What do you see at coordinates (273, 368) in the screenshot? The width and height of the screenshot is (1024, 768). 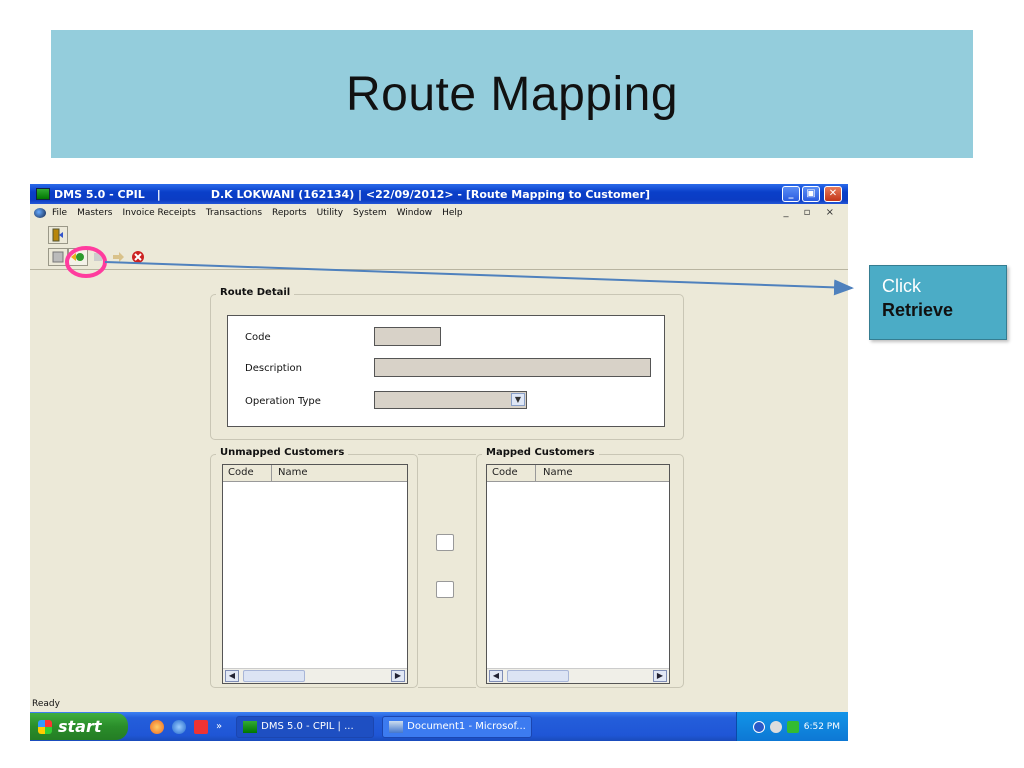 I see `description-label: Description` at bounding box center [273, 368].